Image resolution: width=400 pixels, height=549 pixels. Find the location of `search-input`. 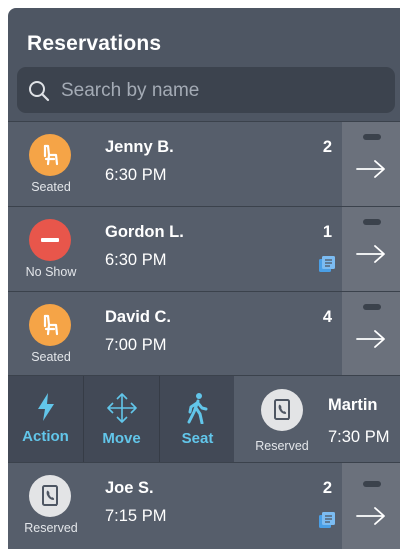

search-input is located at coordinates (221, 91).